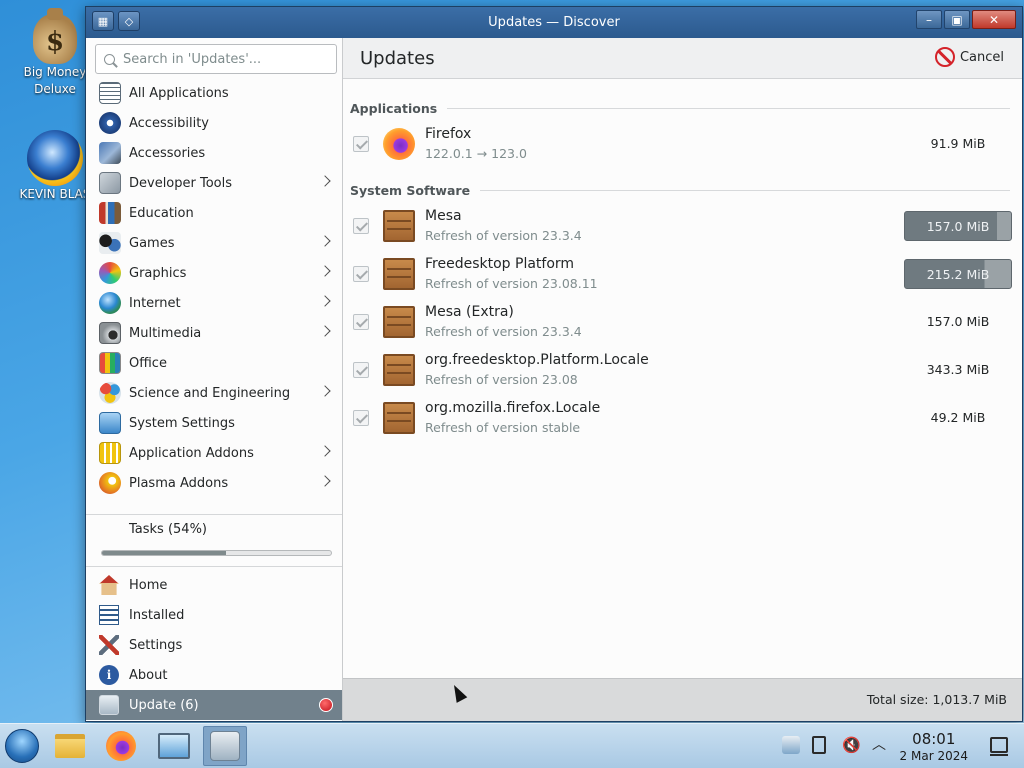  I want to click on start-orb-icon, so click(22, 746).